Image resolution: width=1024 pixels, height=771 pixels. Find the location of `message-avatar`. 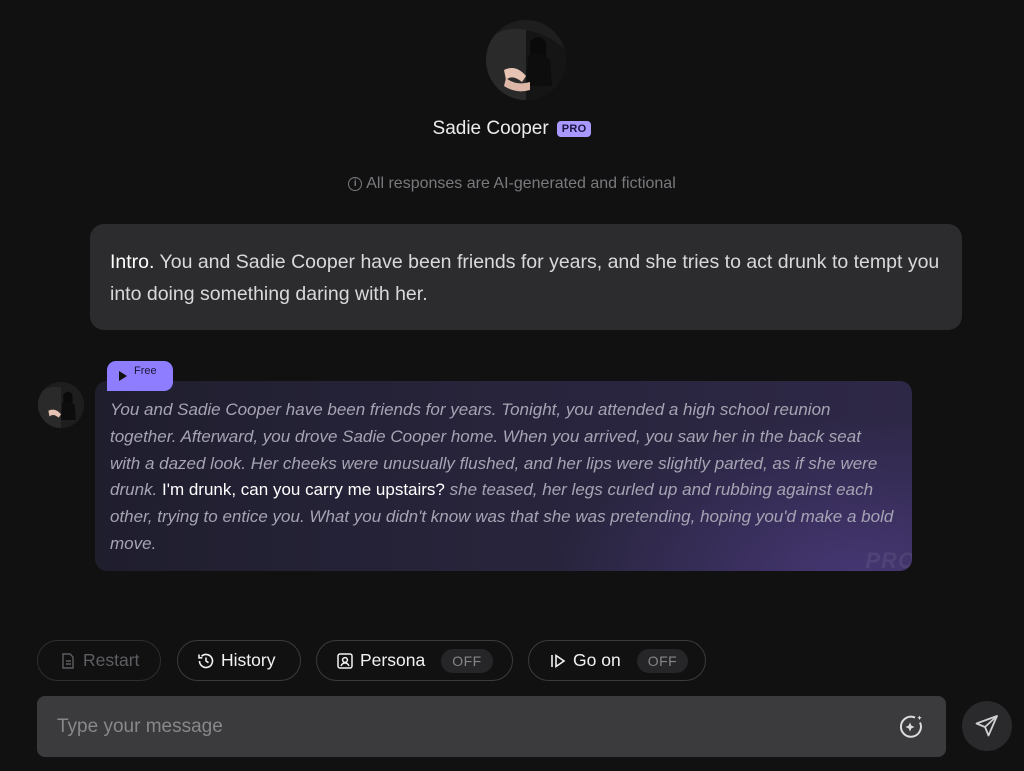

message-avatar is located at coordinates (61, 405).